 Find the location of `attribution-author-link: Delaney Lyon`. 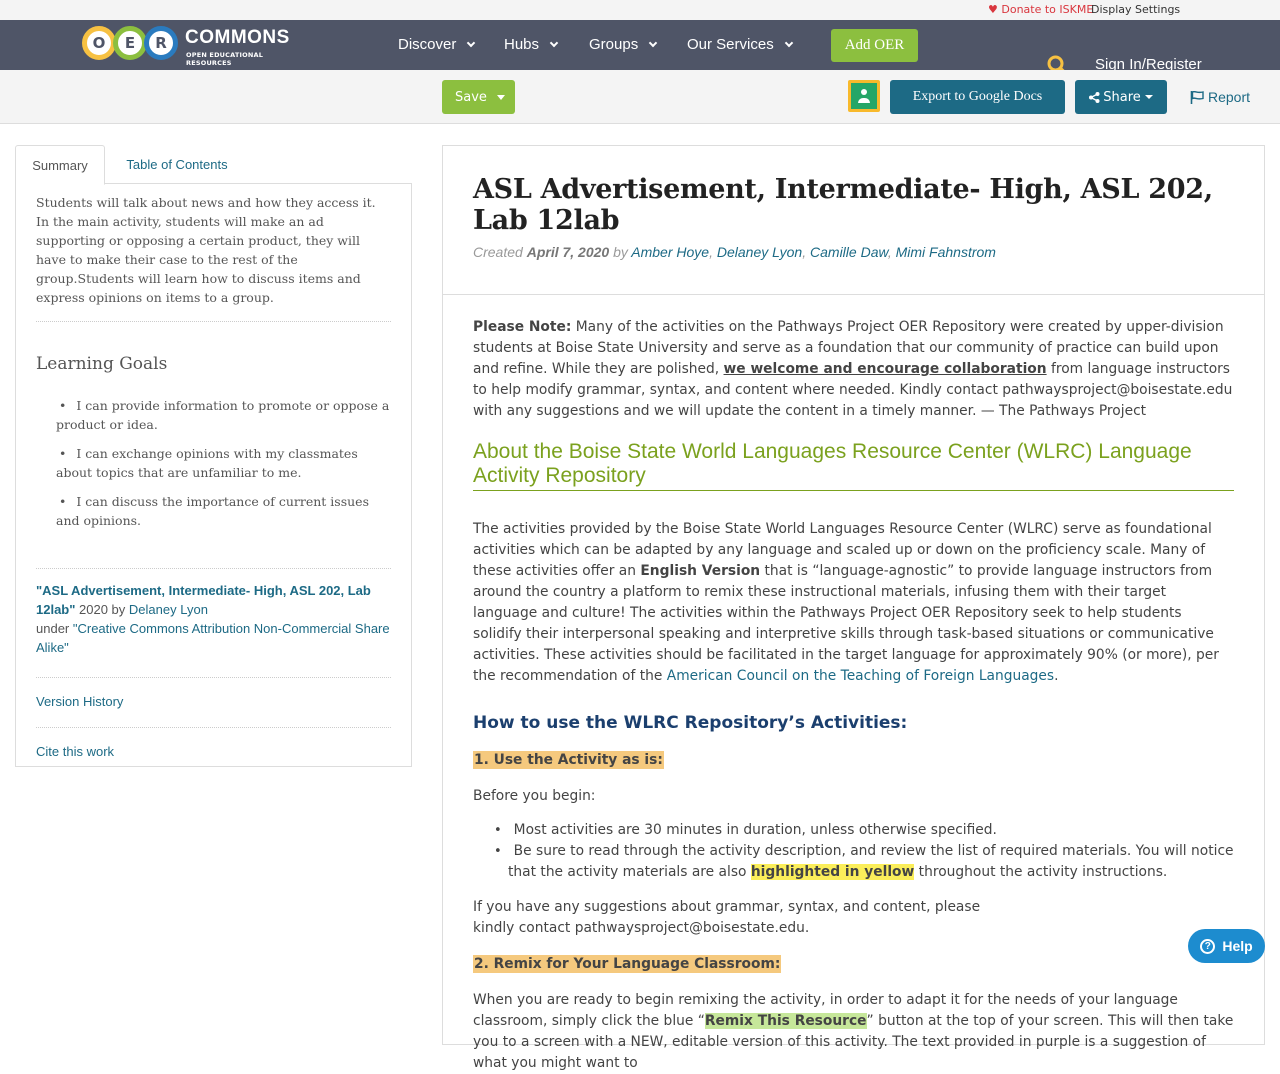

attribution-author-link: Delaney Lyon is located at coordinates (168, 609).